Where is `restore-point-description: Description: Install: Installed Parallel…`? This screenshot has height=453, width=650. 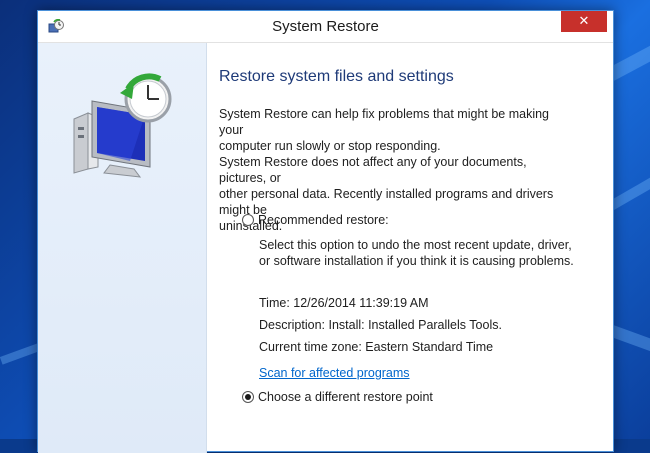
restore-point-description: Description: Install: Installed Parallel… is located at coordinates (380, 325).